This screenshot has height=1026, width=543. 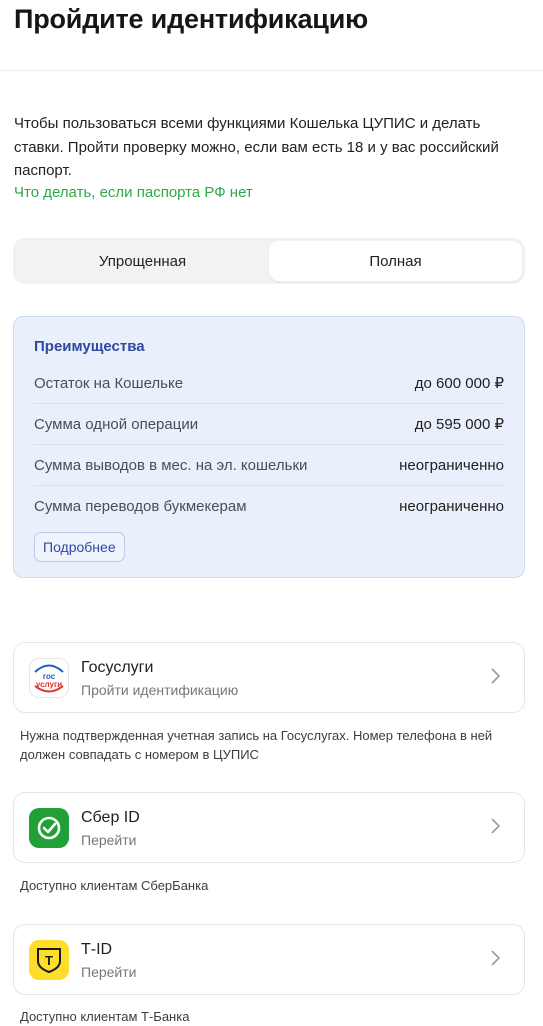 I want to click on t-id-note: Доступно клиентам Т-Банка, so click(x=105, y=1016).